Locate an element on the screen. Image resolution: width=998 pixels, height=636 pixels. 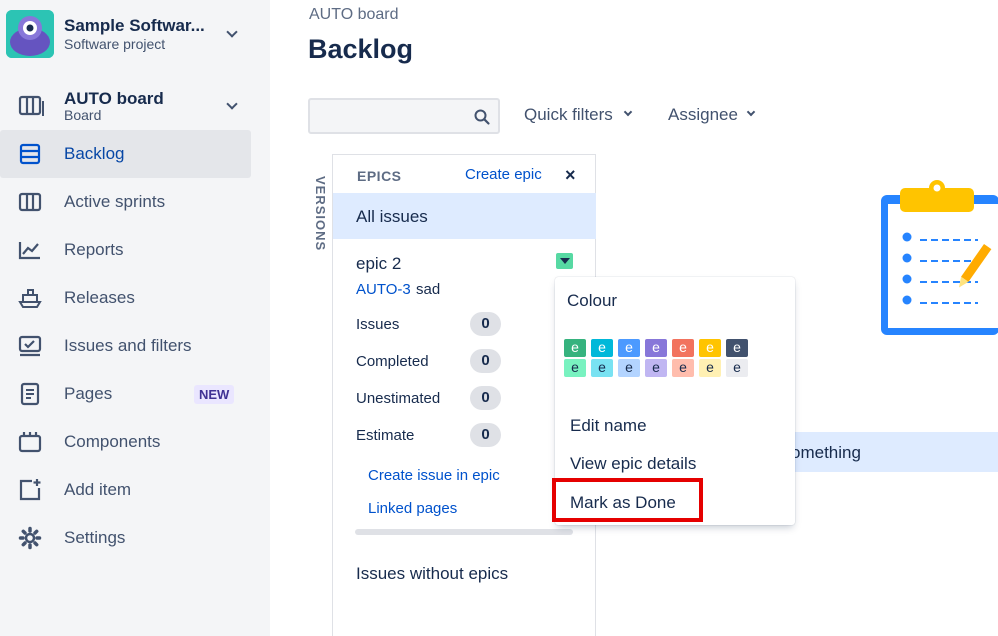
linked-pages-link: Linked pages is located at coordinates (412, 508).